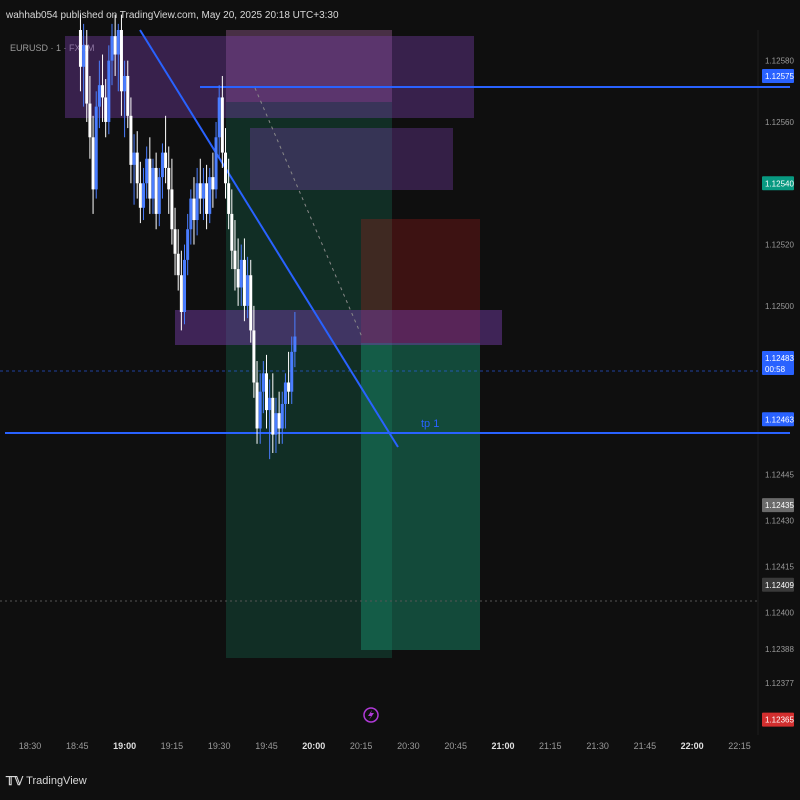  Describe the element at coordinates (219, 746) in the screenshot. I see `x-tick-label: 19:30` at that location.